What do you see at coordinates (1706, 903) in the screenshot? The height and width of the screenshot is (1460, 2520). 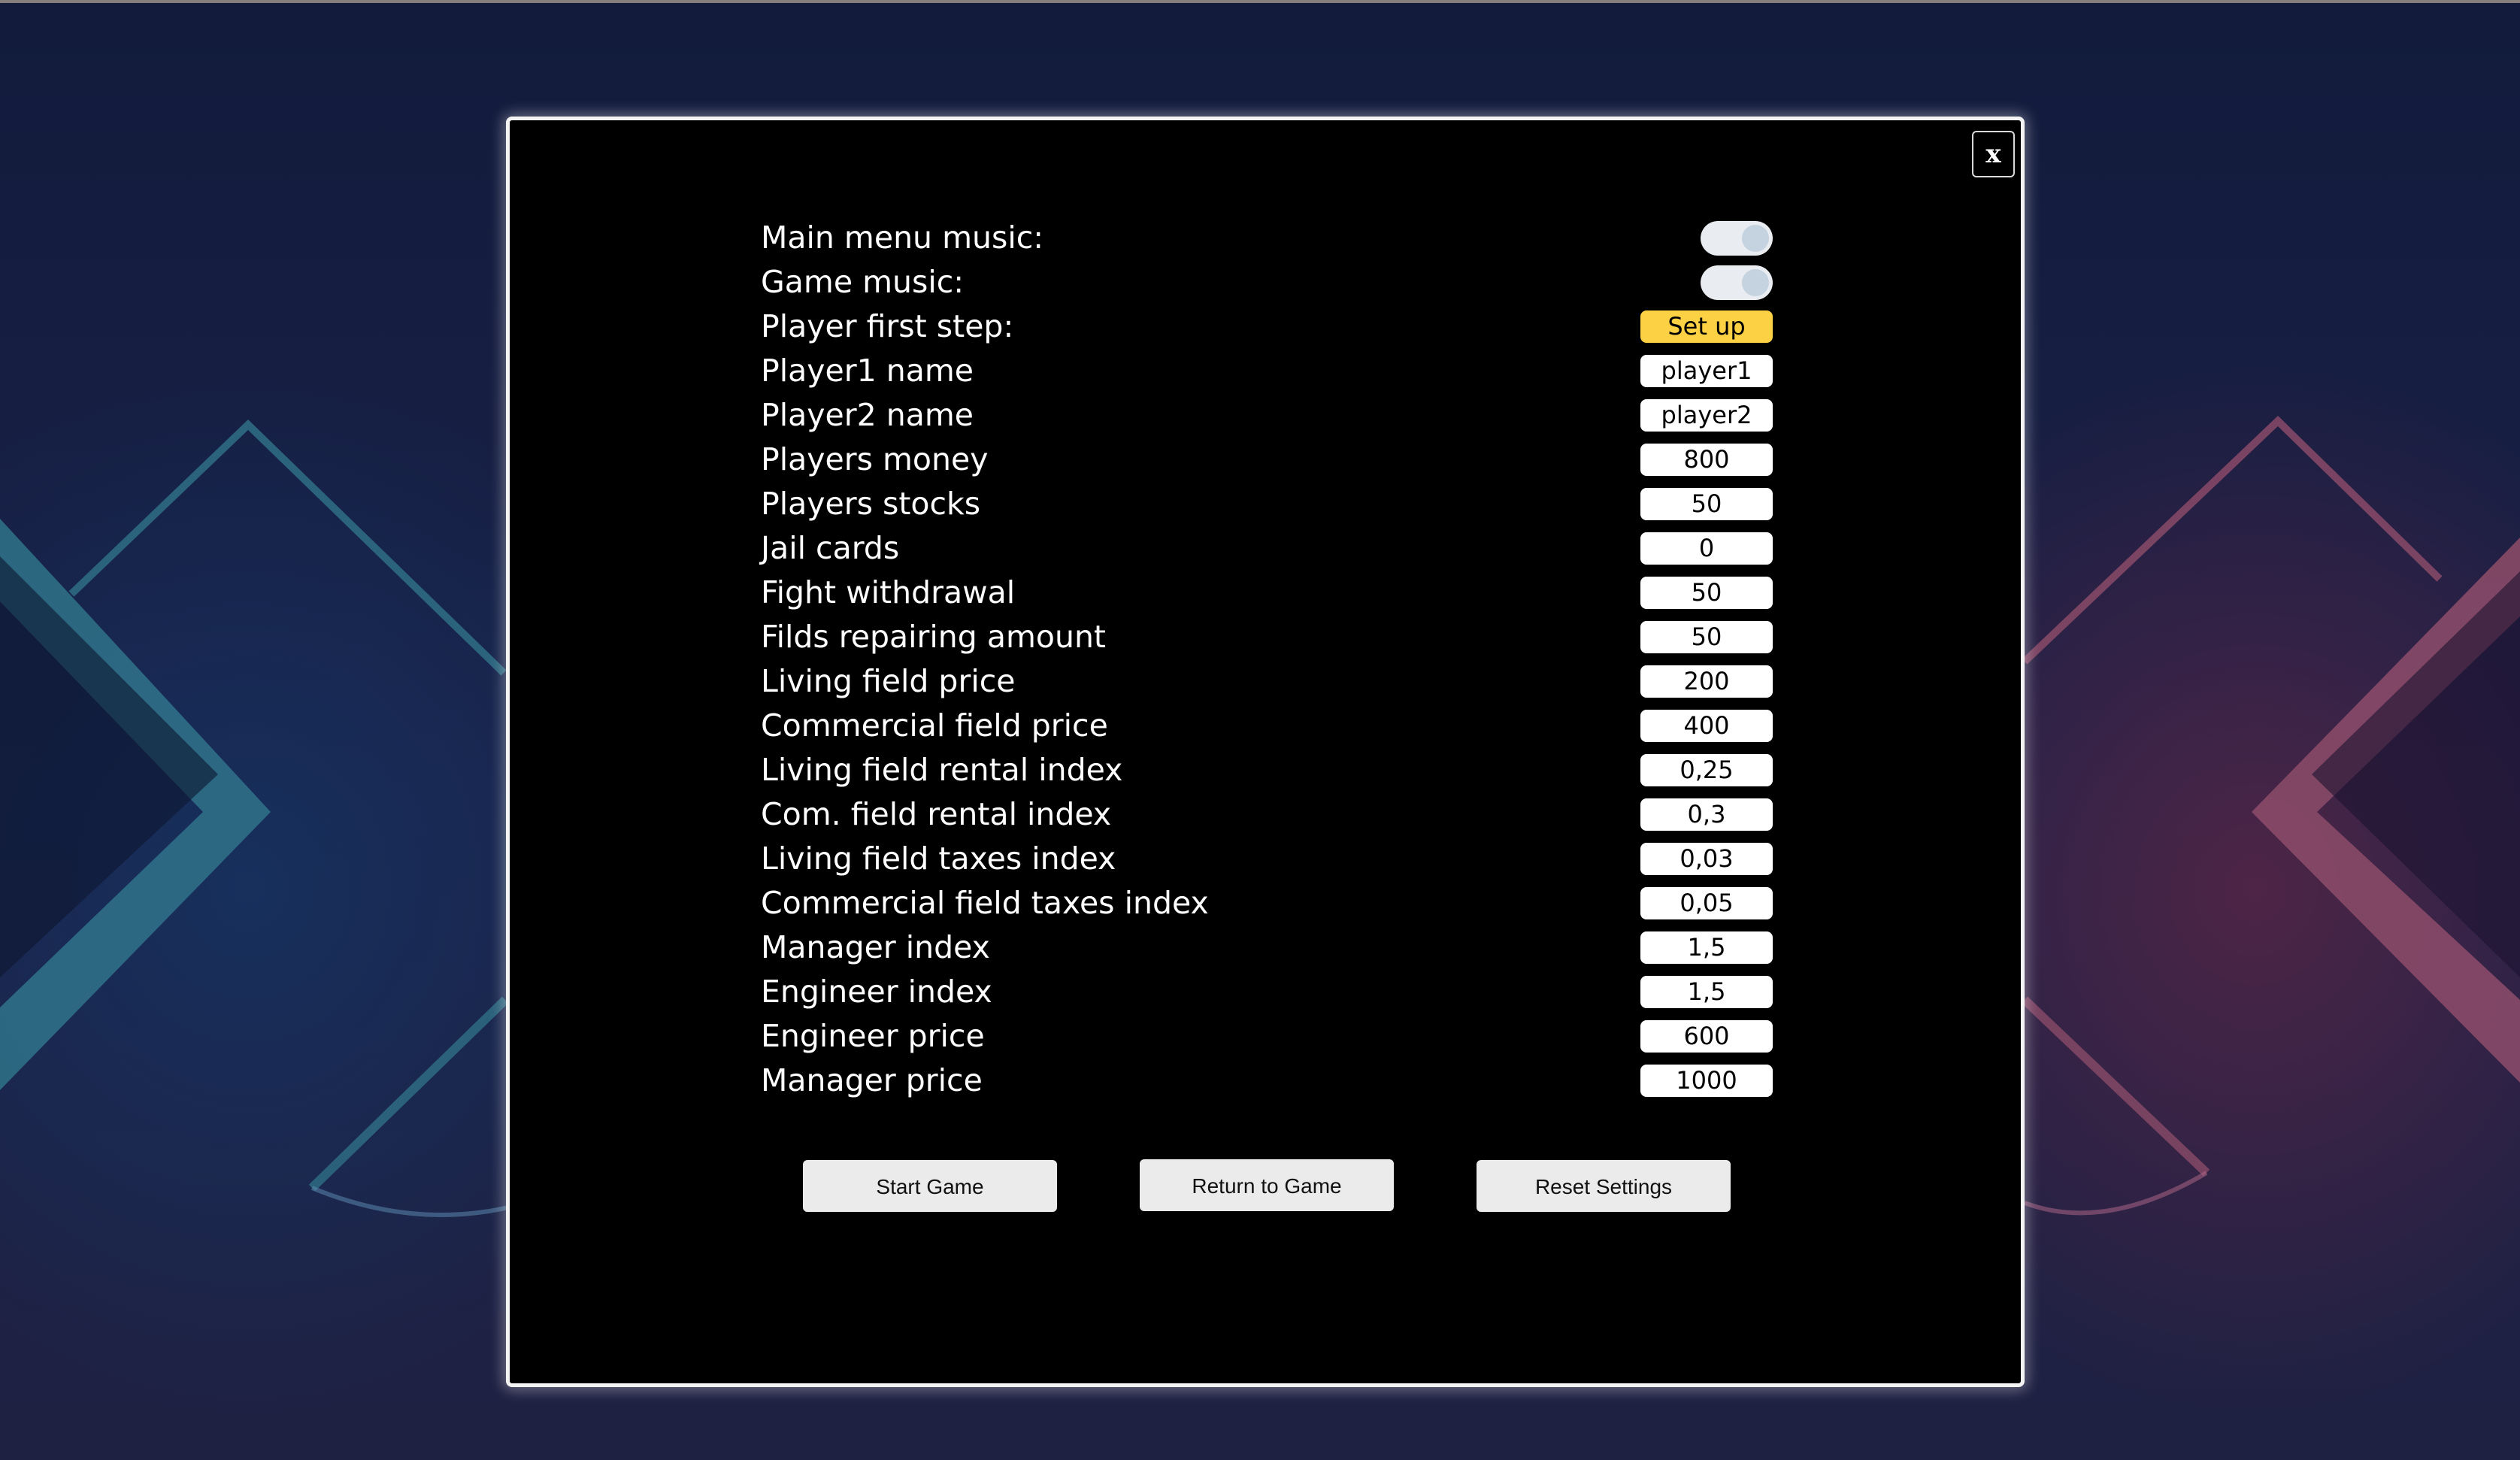 I see `commercial-field-taxes-index-input` at bounding box center [1706, 903].